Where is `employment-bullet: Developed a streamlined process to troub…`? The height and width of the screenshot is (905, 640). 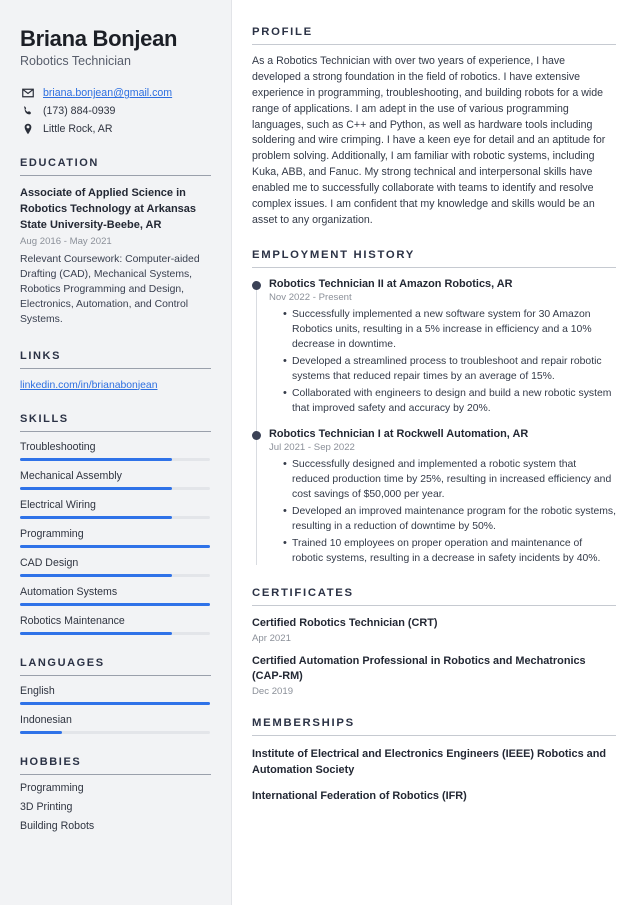 employment-bullet: Developed a streamlined process to troub… is located at coordinates (449, 369).